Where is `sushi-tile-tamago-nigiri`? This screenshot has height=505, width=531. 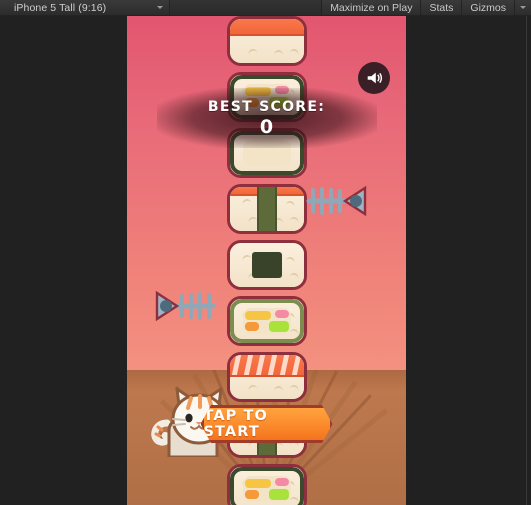 sushi-tile-tamago-nigiri is located at coordinates (266, 209).